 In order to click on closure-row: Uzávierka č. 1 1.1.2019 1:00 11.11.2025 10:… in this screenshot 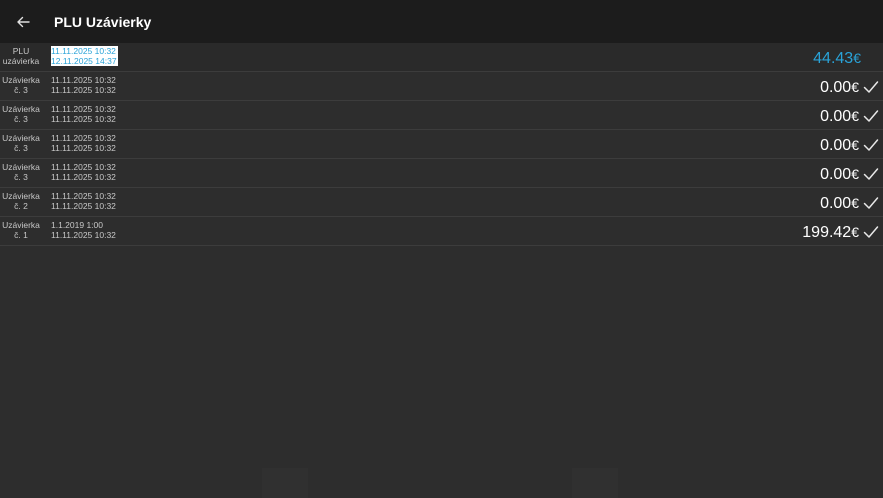, I will do `click(441, 231)`.